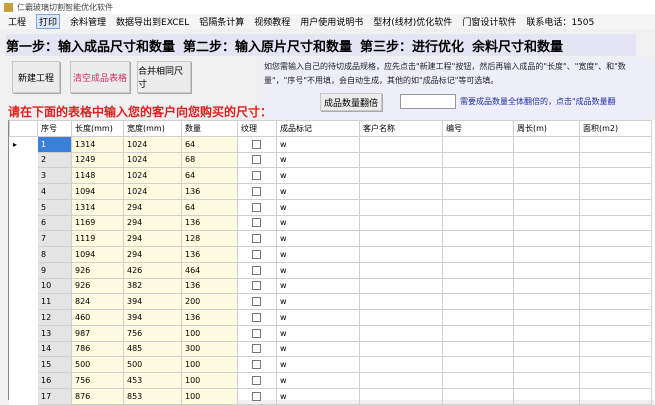 This screenshot has height=405, width=655. Describe the element at coordinates (54, 333) in the screenshot. I see `cell-no: 13` at that location.